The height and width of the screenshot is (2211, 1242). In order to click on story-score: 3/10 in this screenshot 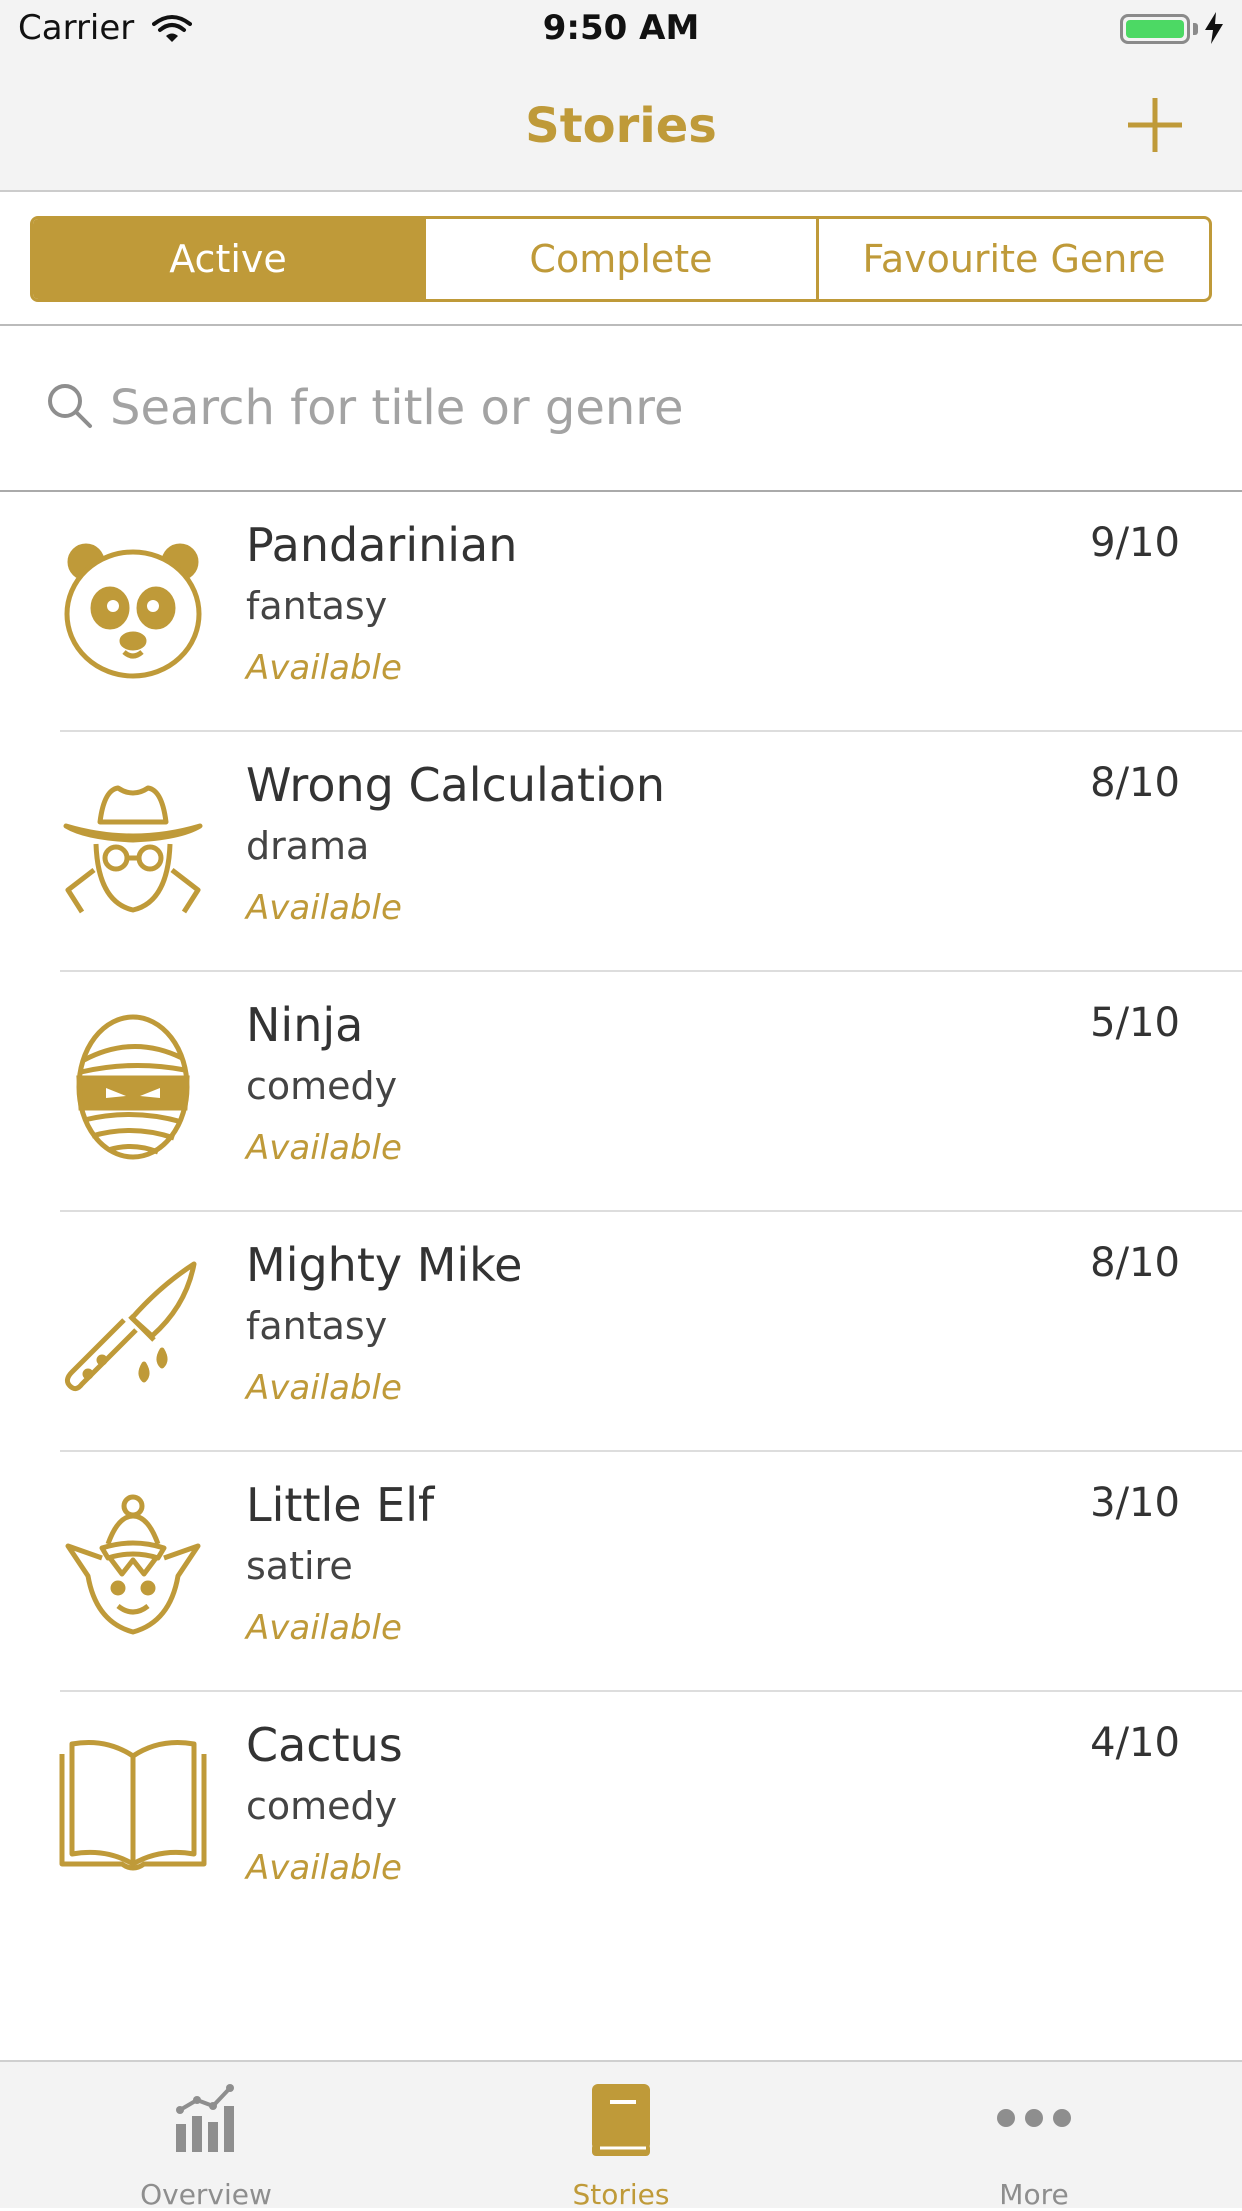, I will do `click(1135, 1503)`.